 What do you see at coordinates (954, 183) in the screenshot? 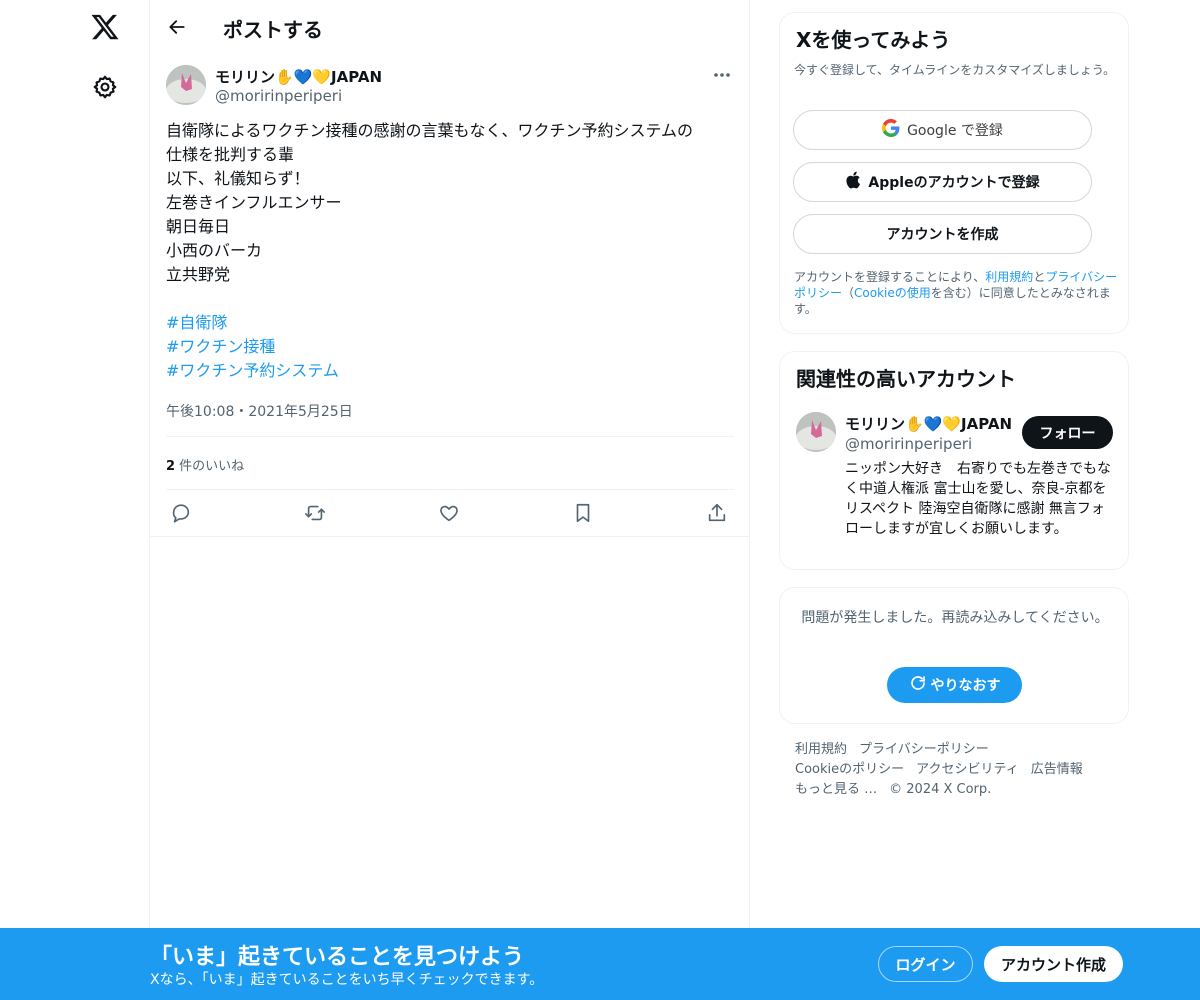
I see `apple-signup-label: Appleのアカウントで登録` at bounding box center [954, 183].